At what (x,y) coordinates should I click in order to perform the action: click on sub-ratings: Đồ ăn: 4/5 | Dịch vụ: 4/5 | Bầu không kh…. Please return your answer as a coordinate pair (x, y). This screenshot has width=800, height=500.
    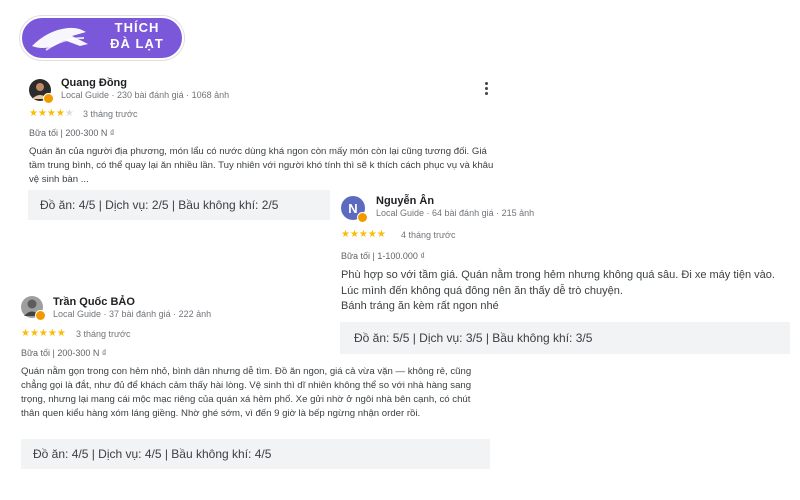
    Looking at the image, I should click on (255, 454).